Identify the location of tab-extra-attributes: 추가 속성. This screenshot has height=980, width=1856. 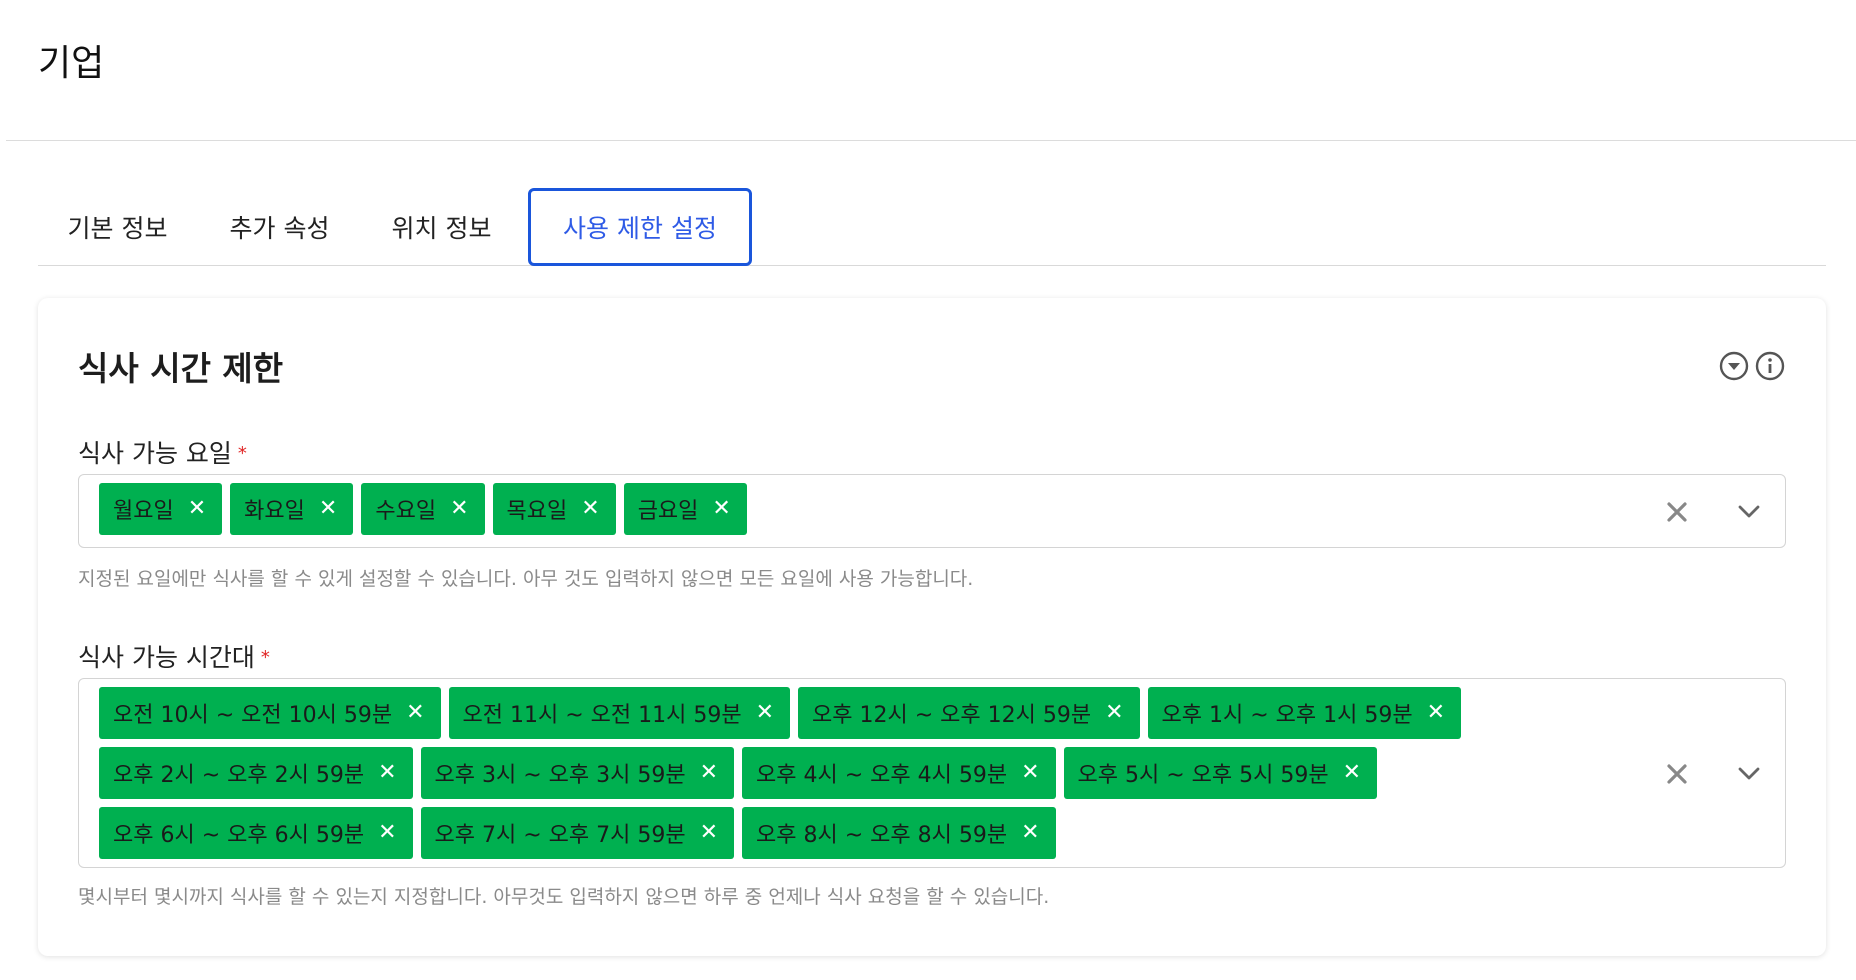
(279, 227).